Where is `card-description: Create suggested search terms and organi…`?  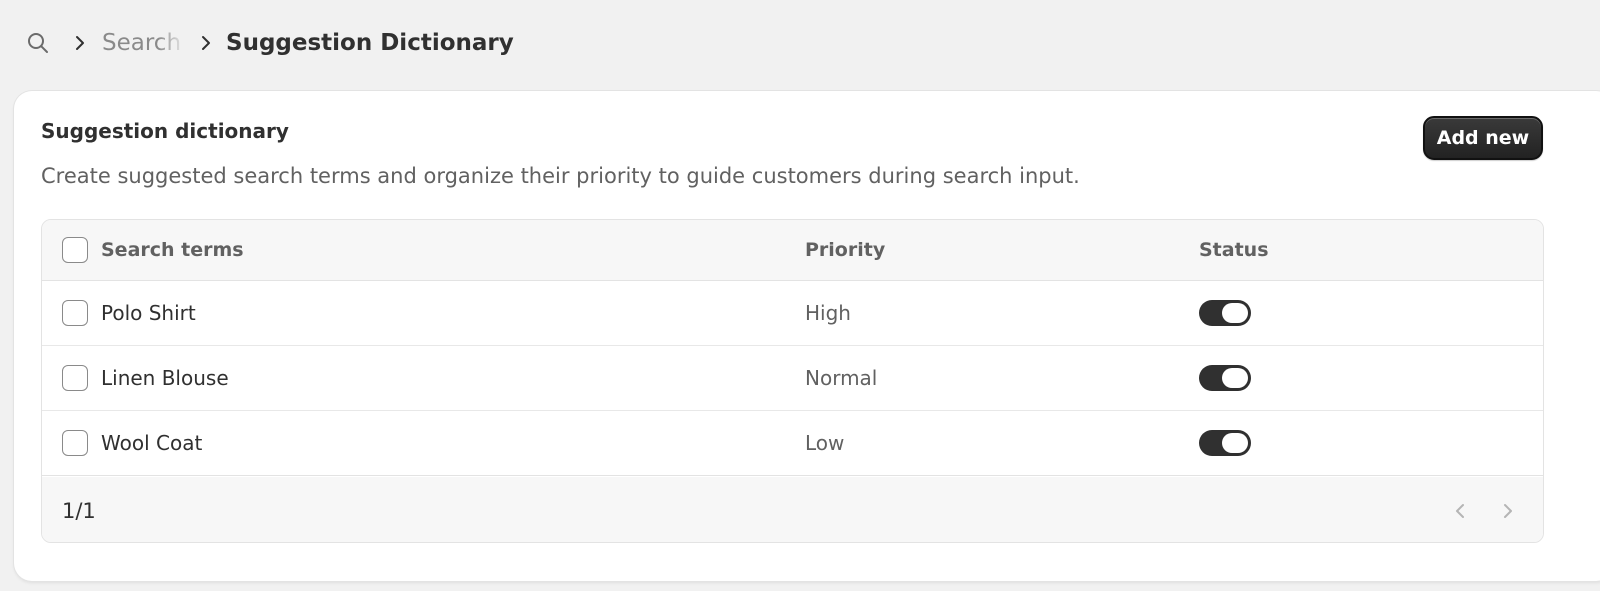 card-description: Create suggested search terms and organi… is located at coordinates (560, 176).